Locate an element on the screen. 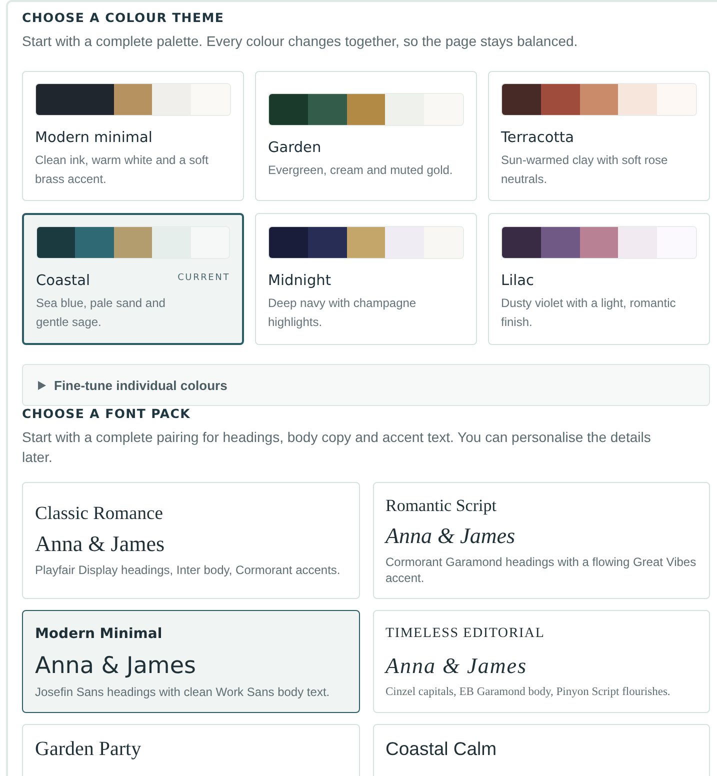  theme-card: Midnight Deep navy with champagne highlights. is located at coordinates (366, 279).